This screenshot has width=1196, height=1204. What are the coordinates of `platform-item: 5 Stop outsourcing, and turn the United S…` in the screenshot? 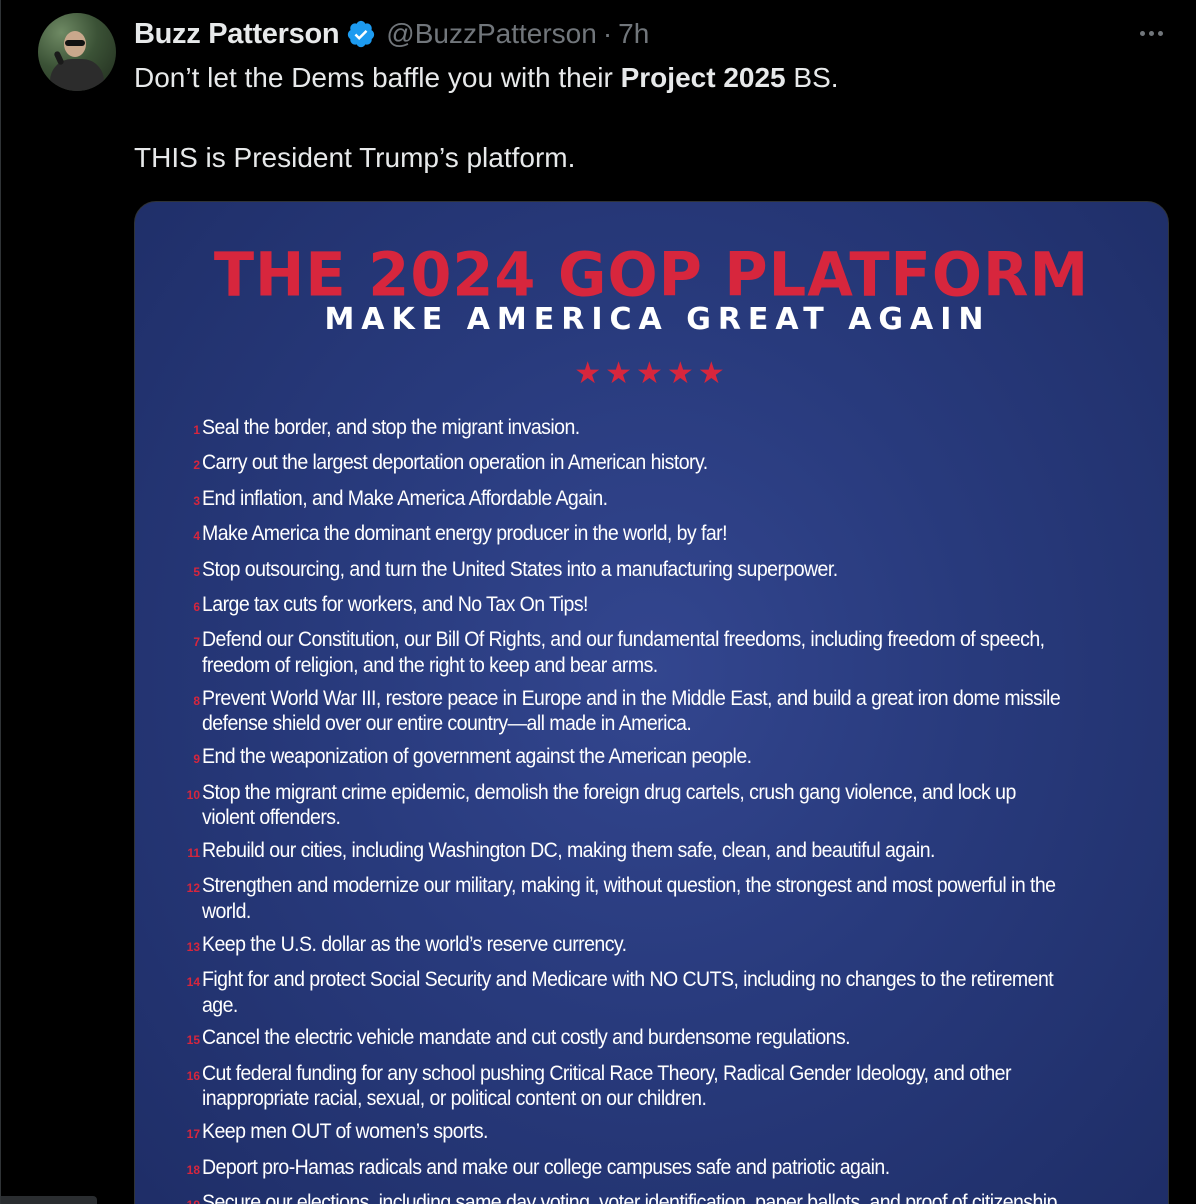 It's located at (651, 571).